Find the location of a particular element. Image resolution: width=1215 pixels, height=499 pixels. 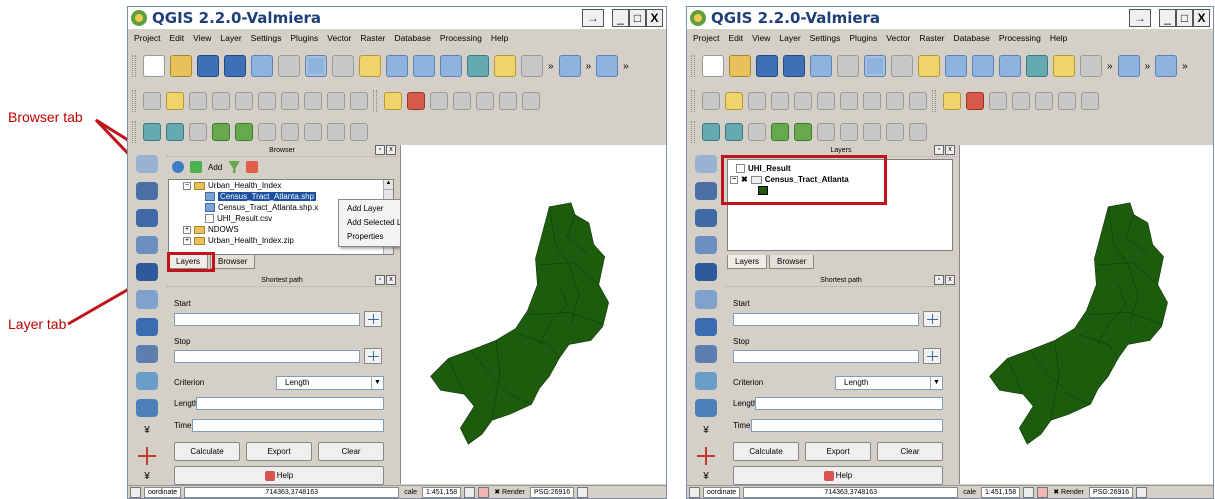

new-shapefile-layer-icon is located at coordinates (359, 132).